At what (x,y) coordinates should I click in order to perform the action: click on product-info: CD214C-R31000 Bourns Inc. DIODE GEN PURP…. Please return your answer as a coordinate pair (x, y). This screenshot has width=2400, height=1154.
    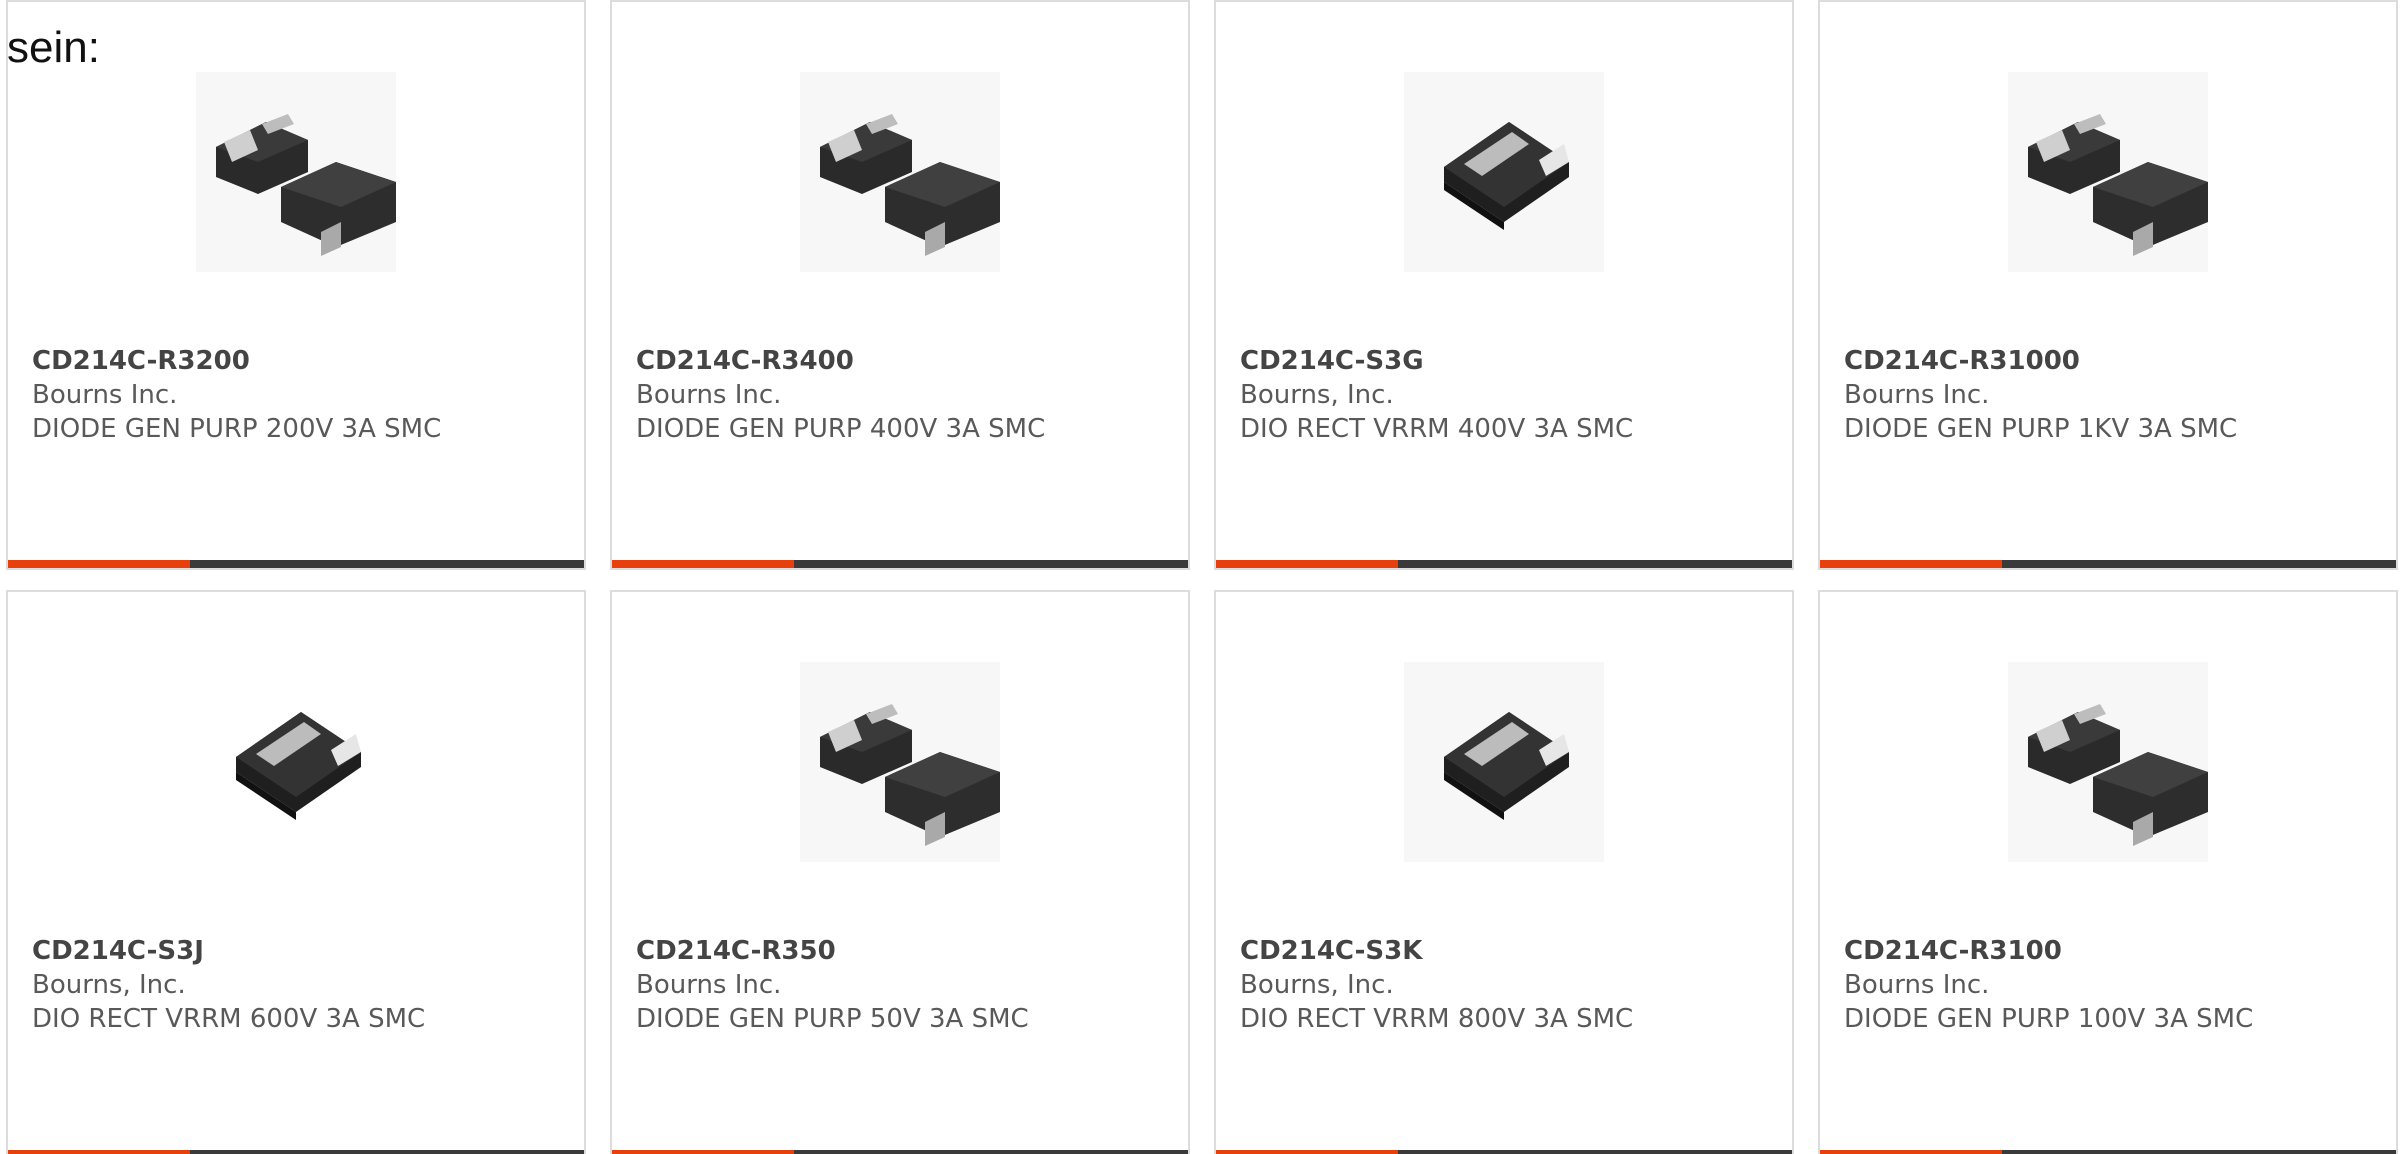
    Looking at the image, I should click on (2110, 395).